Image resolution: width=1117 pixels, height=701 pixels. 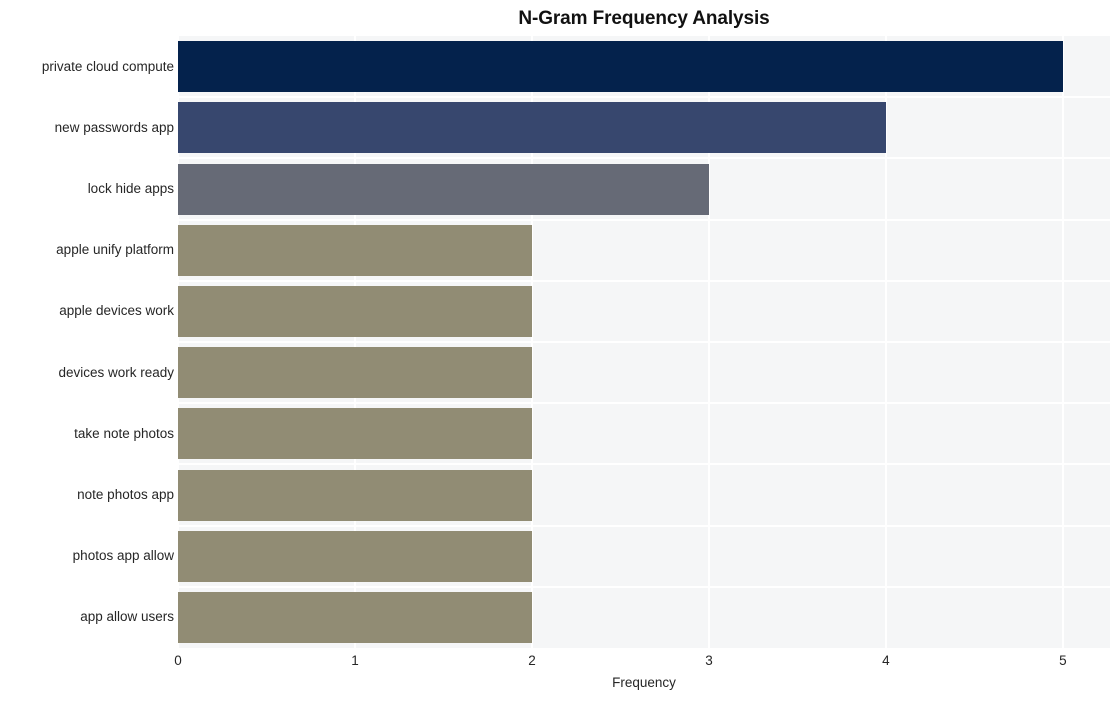 I want to click on x-tick-label: 3, so click(x=709, y=660).